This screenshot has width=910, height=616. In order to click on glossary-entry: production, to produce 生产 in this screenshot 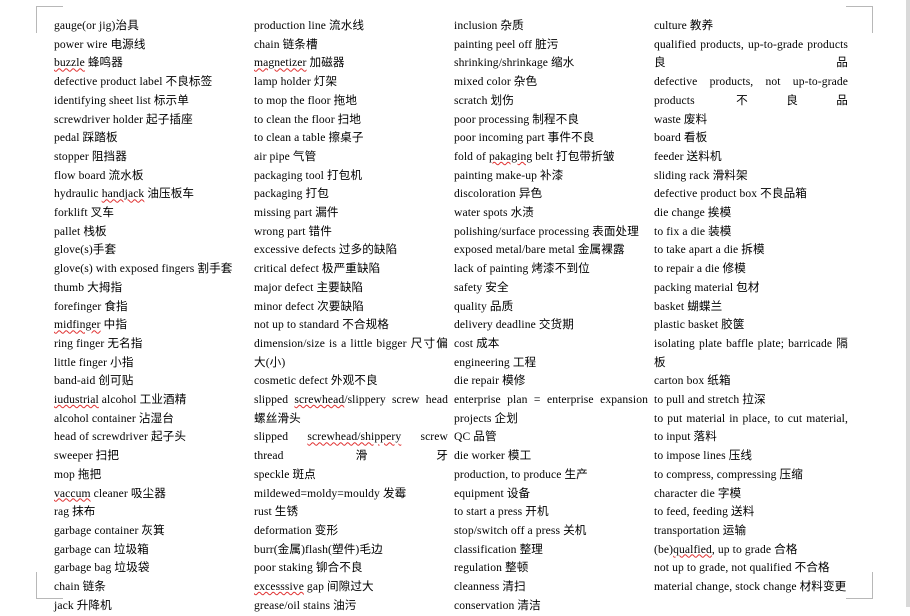, I will do `click(521, 474)`.